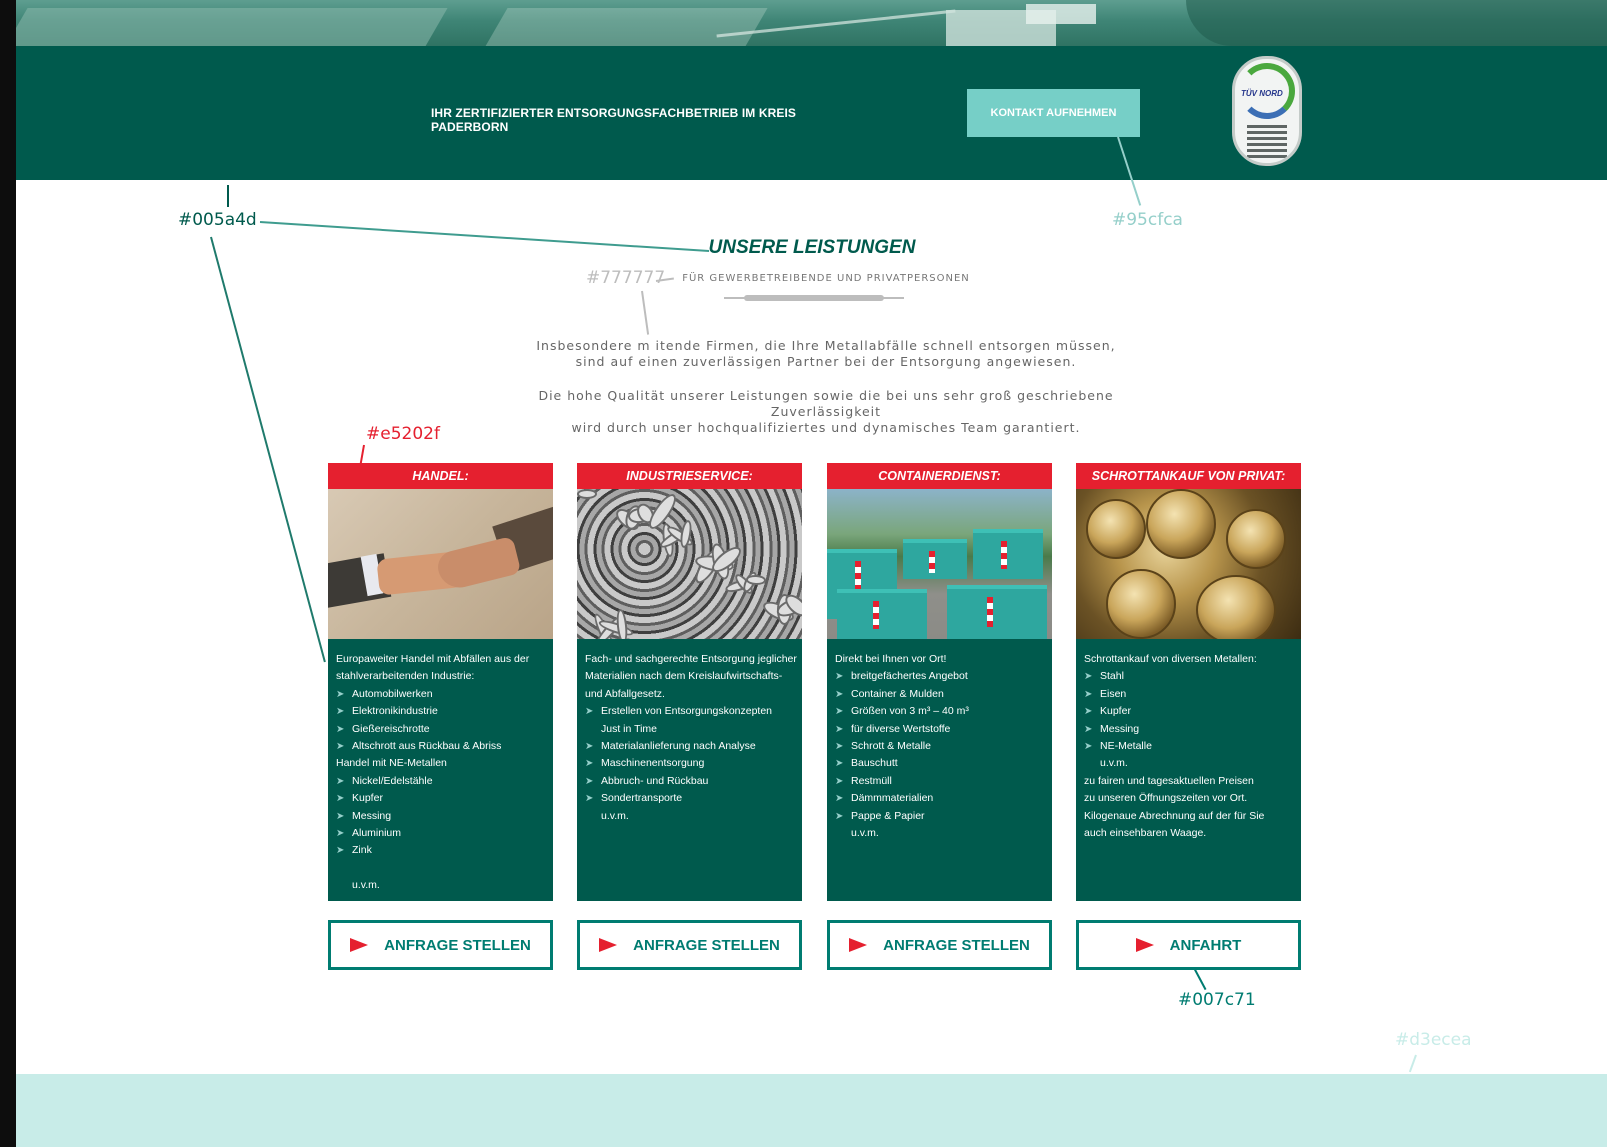  I want to click on list-item: ➤ Pappe & Papier, so click(939, 816).